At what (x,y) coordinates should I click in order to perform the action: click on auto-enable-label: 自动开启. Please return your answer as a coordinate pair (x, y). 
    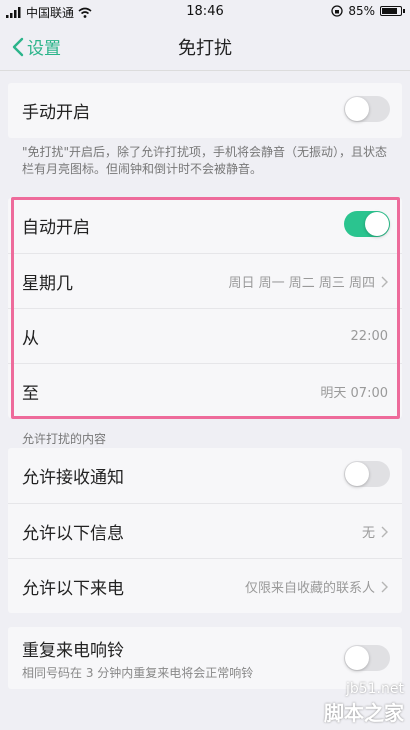
    Looking at the image, I should click on (56, 228).